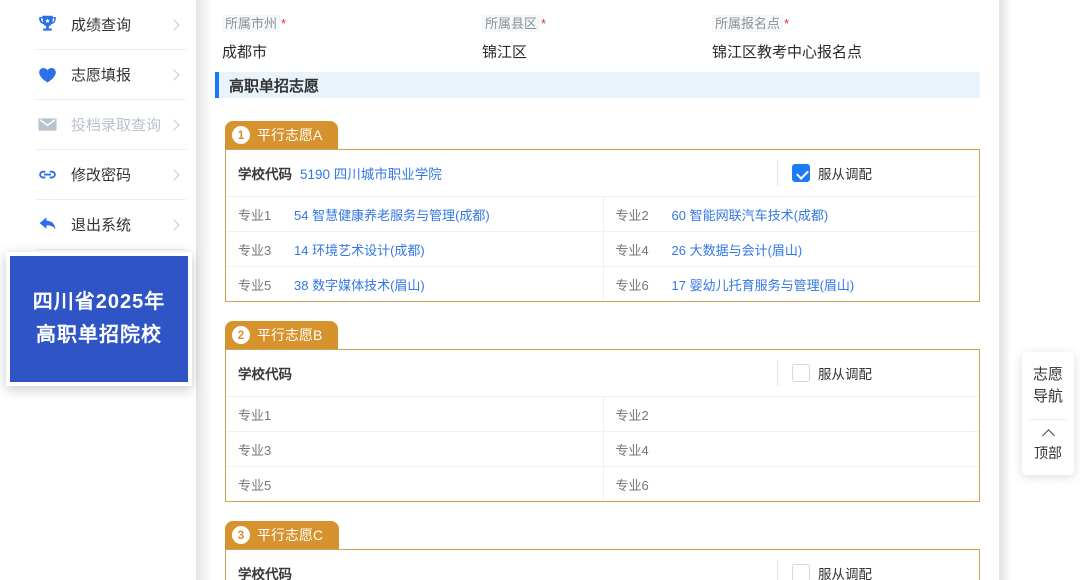 This screenshot has width=1080, height=580. What do you see at coordinates (1048, 386) in the screenshot?
I see `volunteer-nav-button: 志愿 导航` at bounding box center [1048, 386].